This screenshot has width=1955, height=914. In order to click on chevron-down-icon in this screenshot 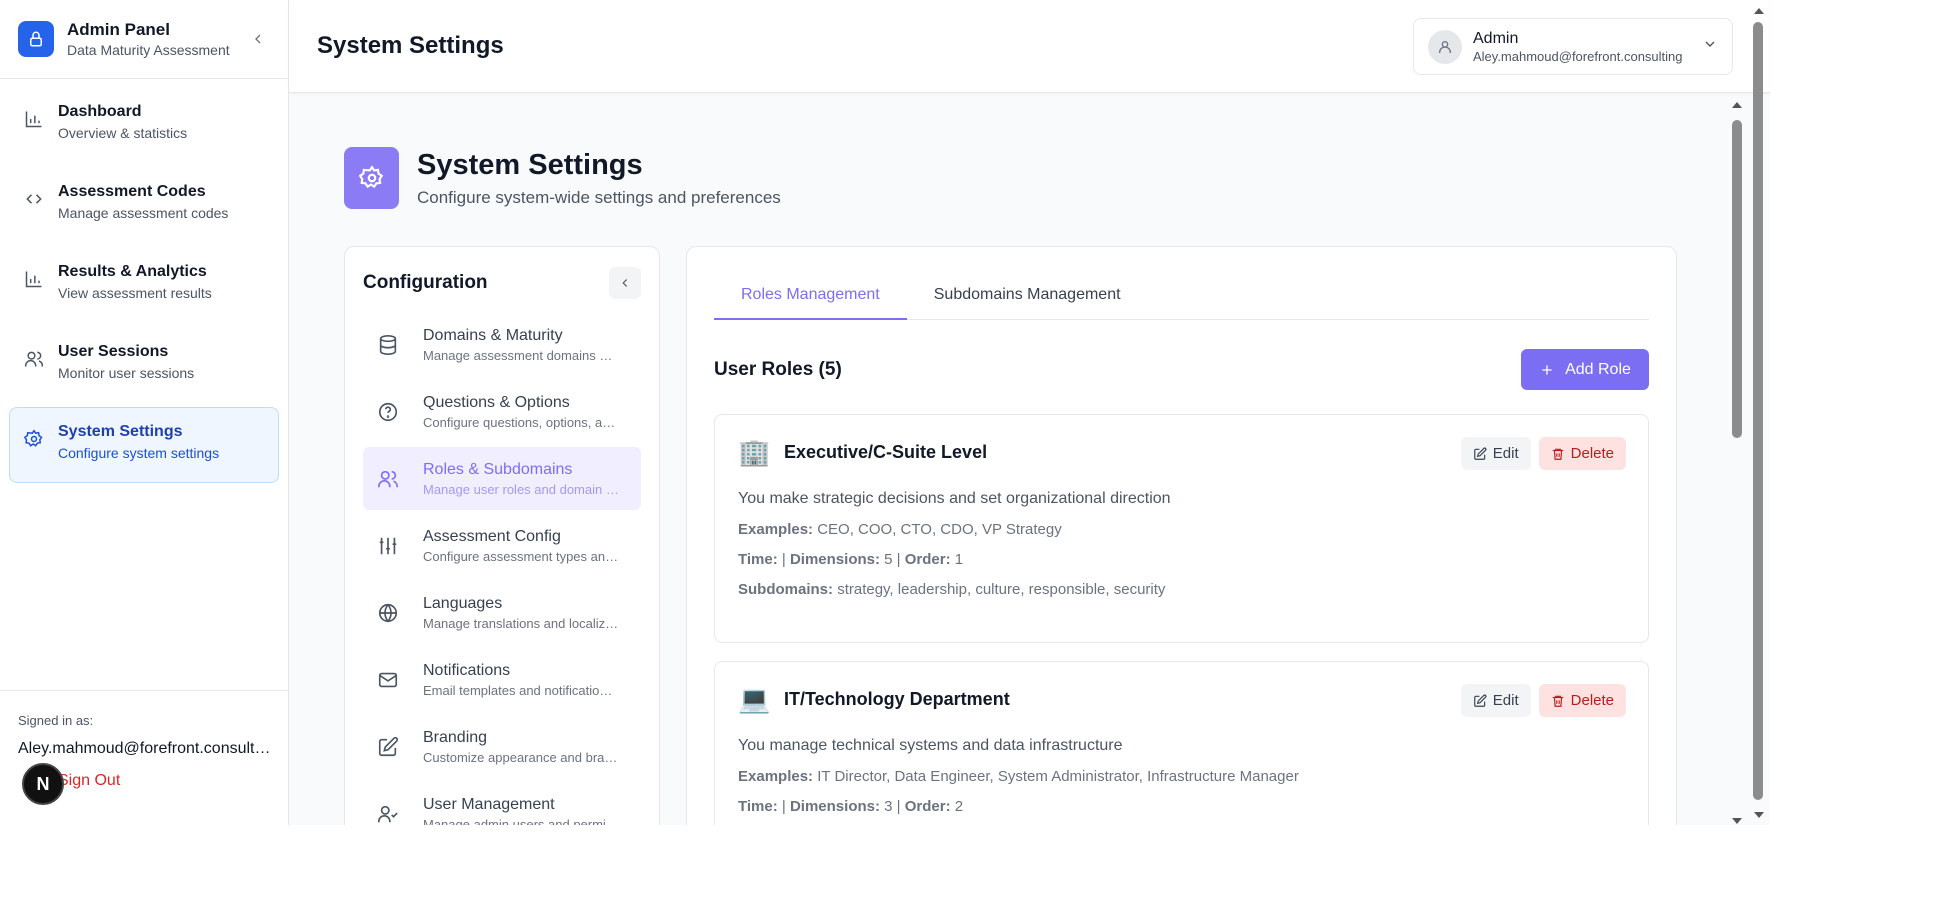, I will do `click(1710, 46)`.